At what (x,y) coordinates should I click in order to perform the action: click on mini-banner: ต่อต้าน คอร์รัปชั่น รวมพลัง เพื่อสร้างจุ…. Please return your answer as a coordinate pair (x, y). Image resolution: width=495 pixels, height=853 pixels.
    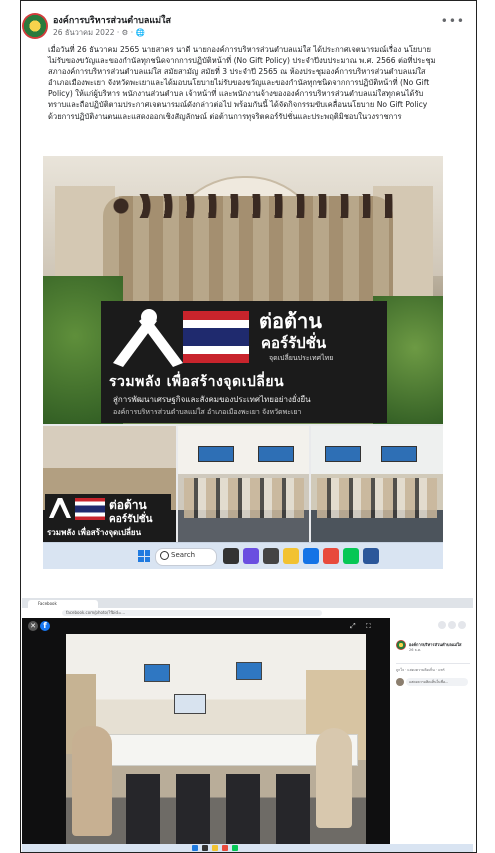
    Looking at the image, I should click on (108, 519).